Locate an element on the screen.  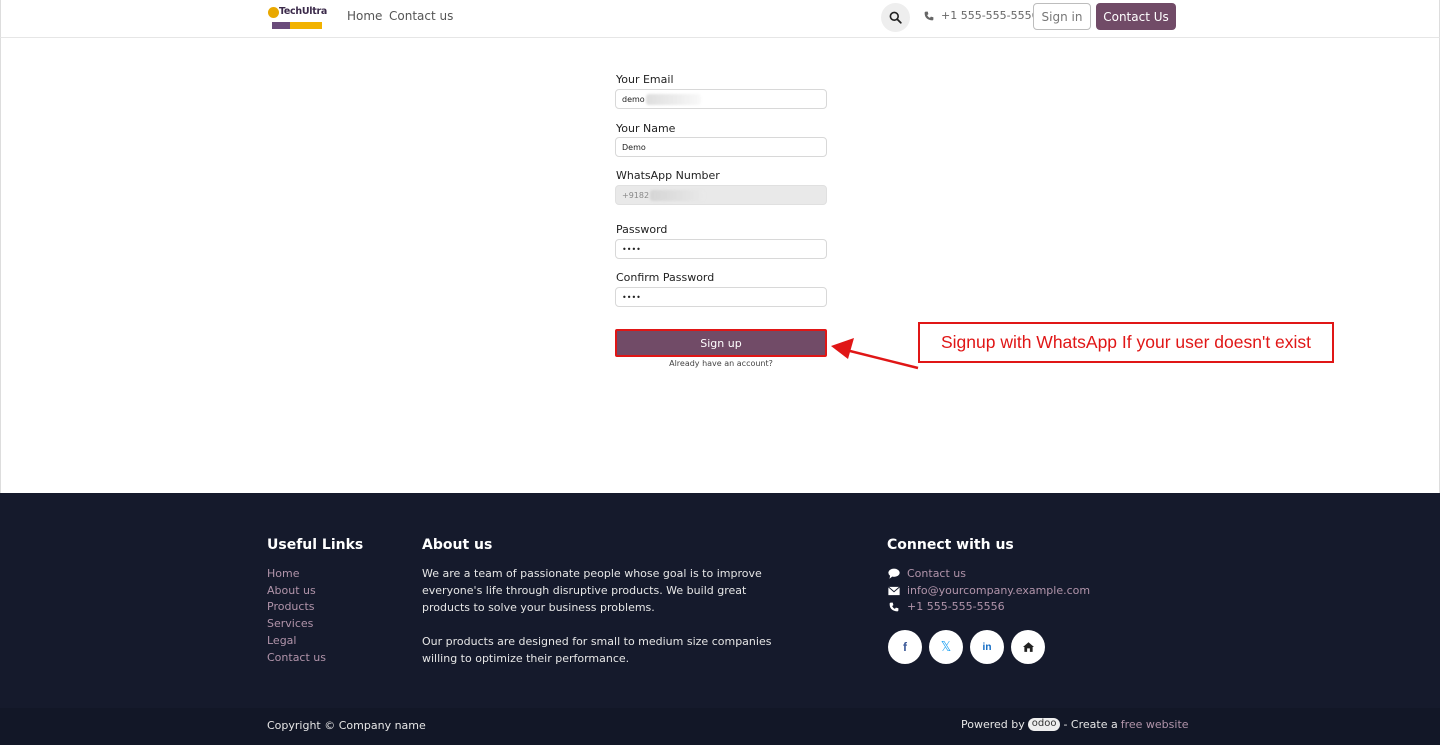
footer-phone-text: +1 555-555-5556 is located at coordinates (956, 606).